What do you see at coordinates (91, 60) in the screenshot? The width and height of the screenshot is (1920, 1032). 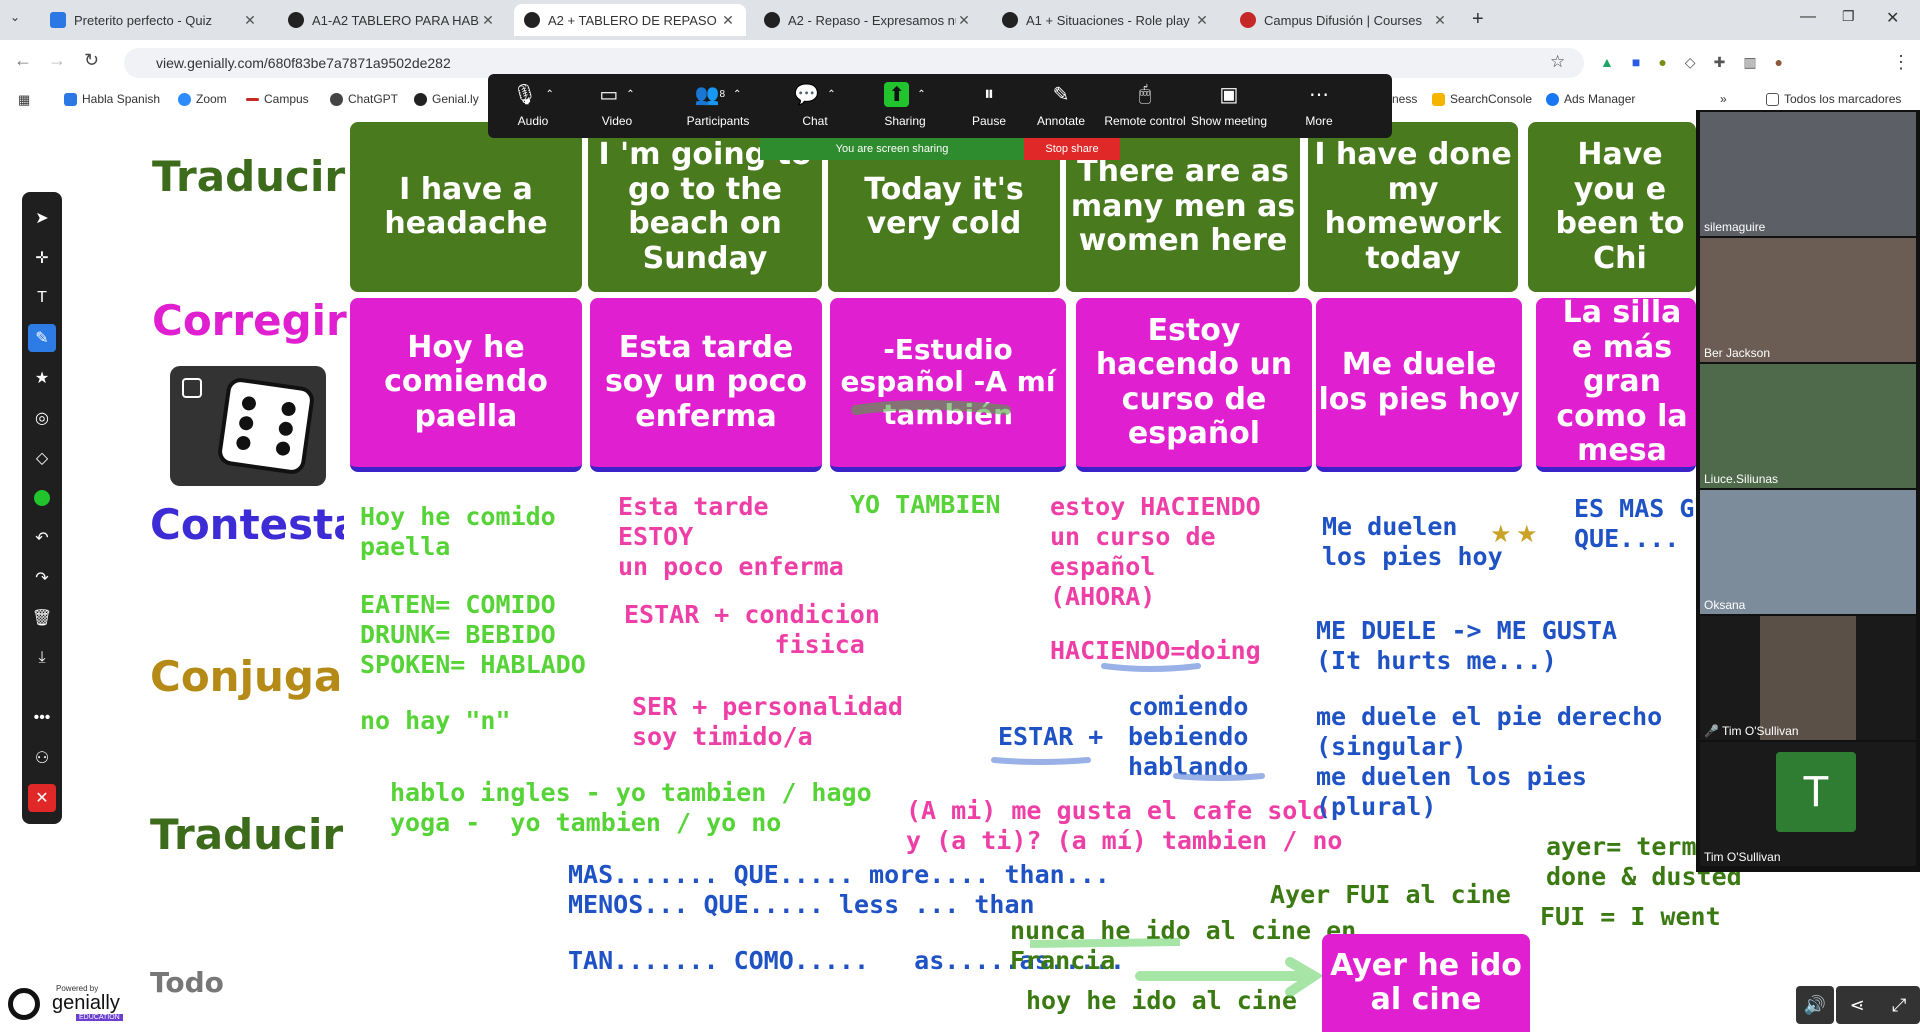 I see `reload-icon: ↻` at bounding box center [91, 60].